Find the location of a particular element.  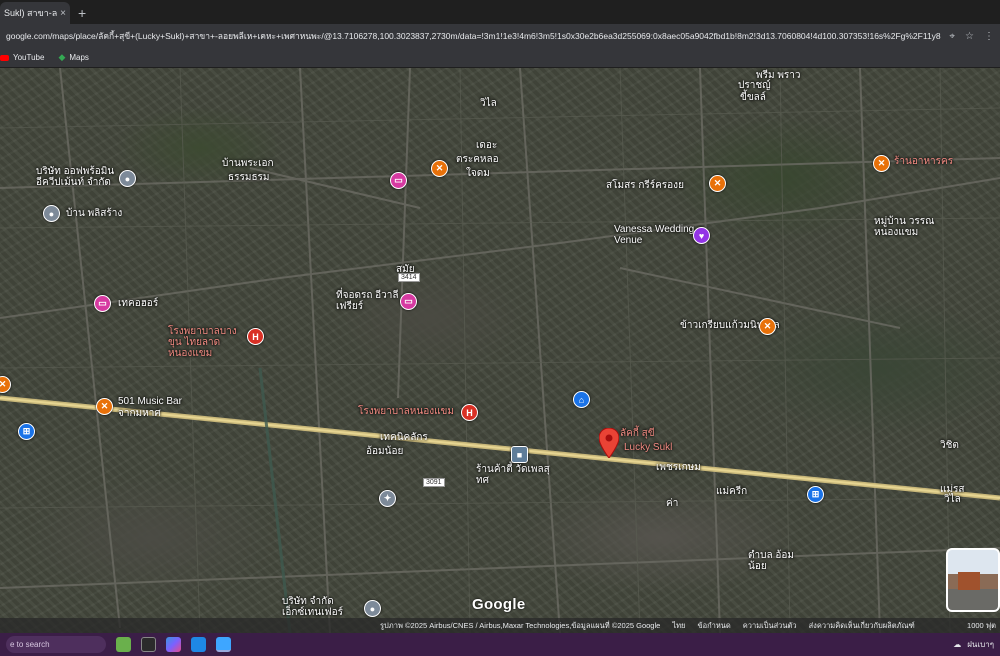

place-label: เทคนิคลักร is located at coordinates (404, 437).